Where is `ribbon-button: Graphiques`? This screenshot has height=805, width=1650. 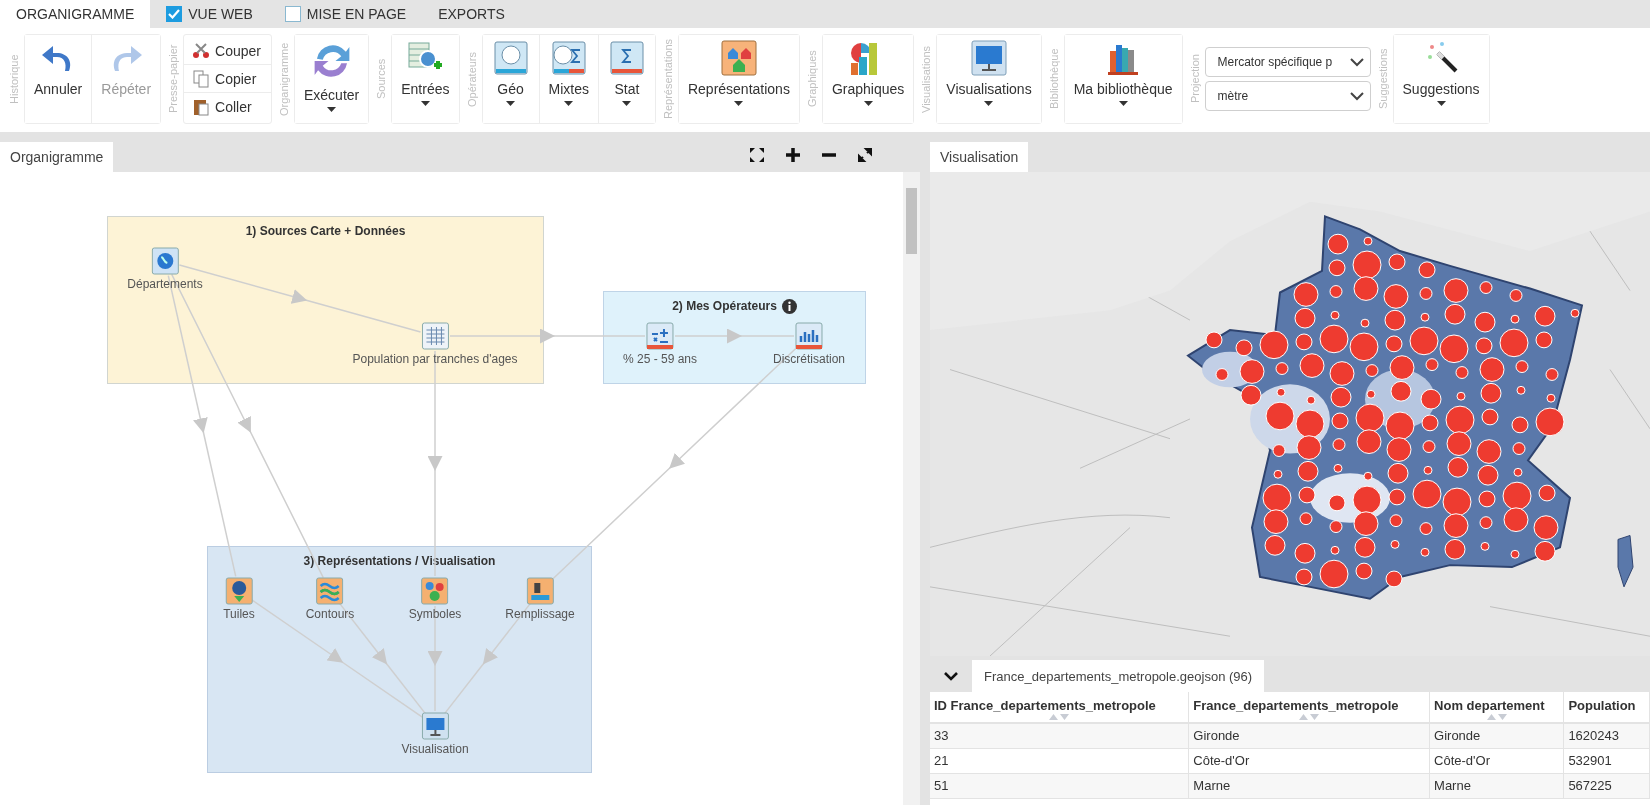
ribbon-button: Graphiques is located at coordinates (868, 79).